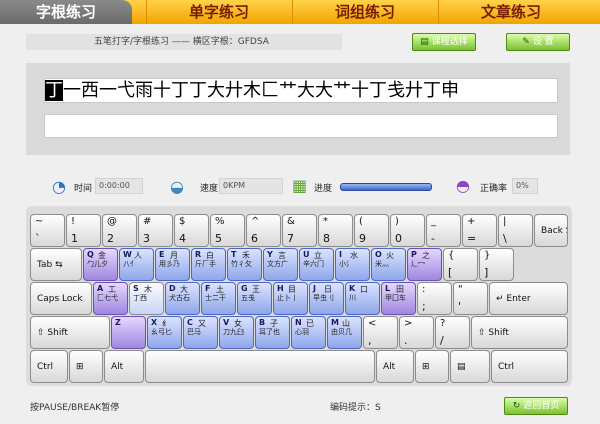 The width and height of the screenshot is (600, 424). Describe the element at coordinates (38, 238) in the screenshot. I see `key-base-char: `` at that location.